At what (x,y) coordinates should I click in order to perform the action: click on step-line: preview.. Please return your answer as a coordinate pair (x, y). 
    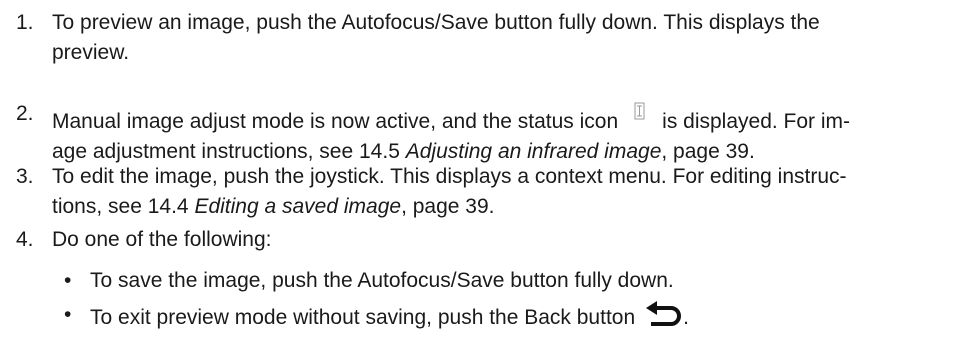
    Looking at the image, I should click on (91, 52).